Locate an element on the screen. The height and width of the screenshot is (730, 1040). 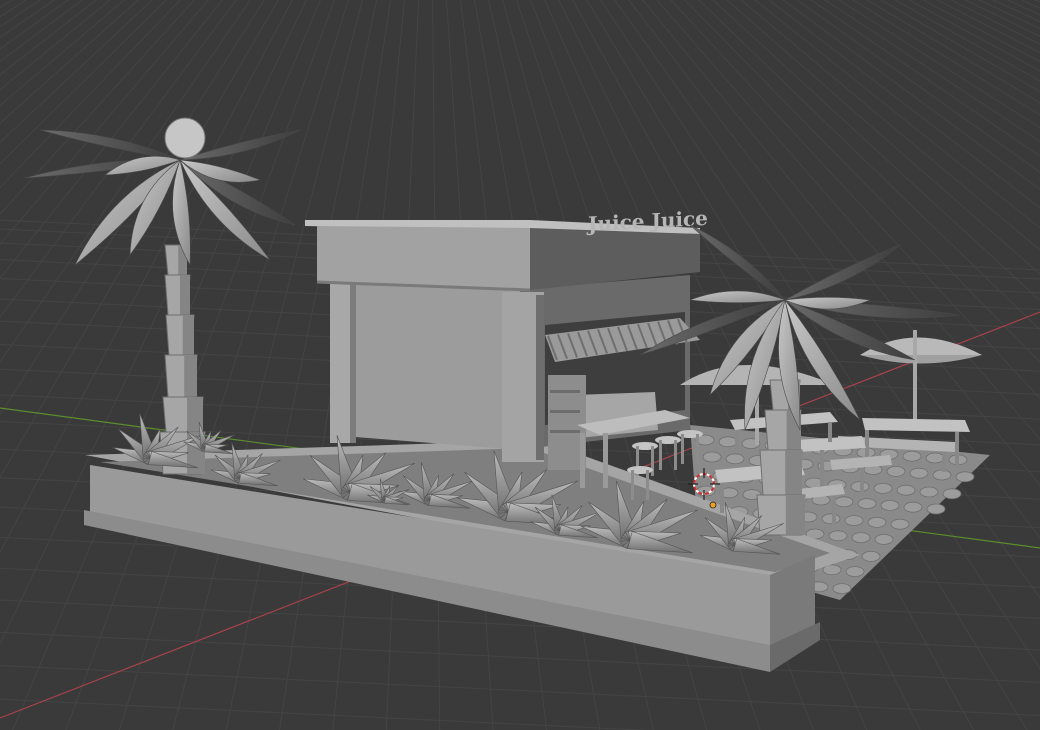
palm-tree-left is located at coordinates (162, 296).